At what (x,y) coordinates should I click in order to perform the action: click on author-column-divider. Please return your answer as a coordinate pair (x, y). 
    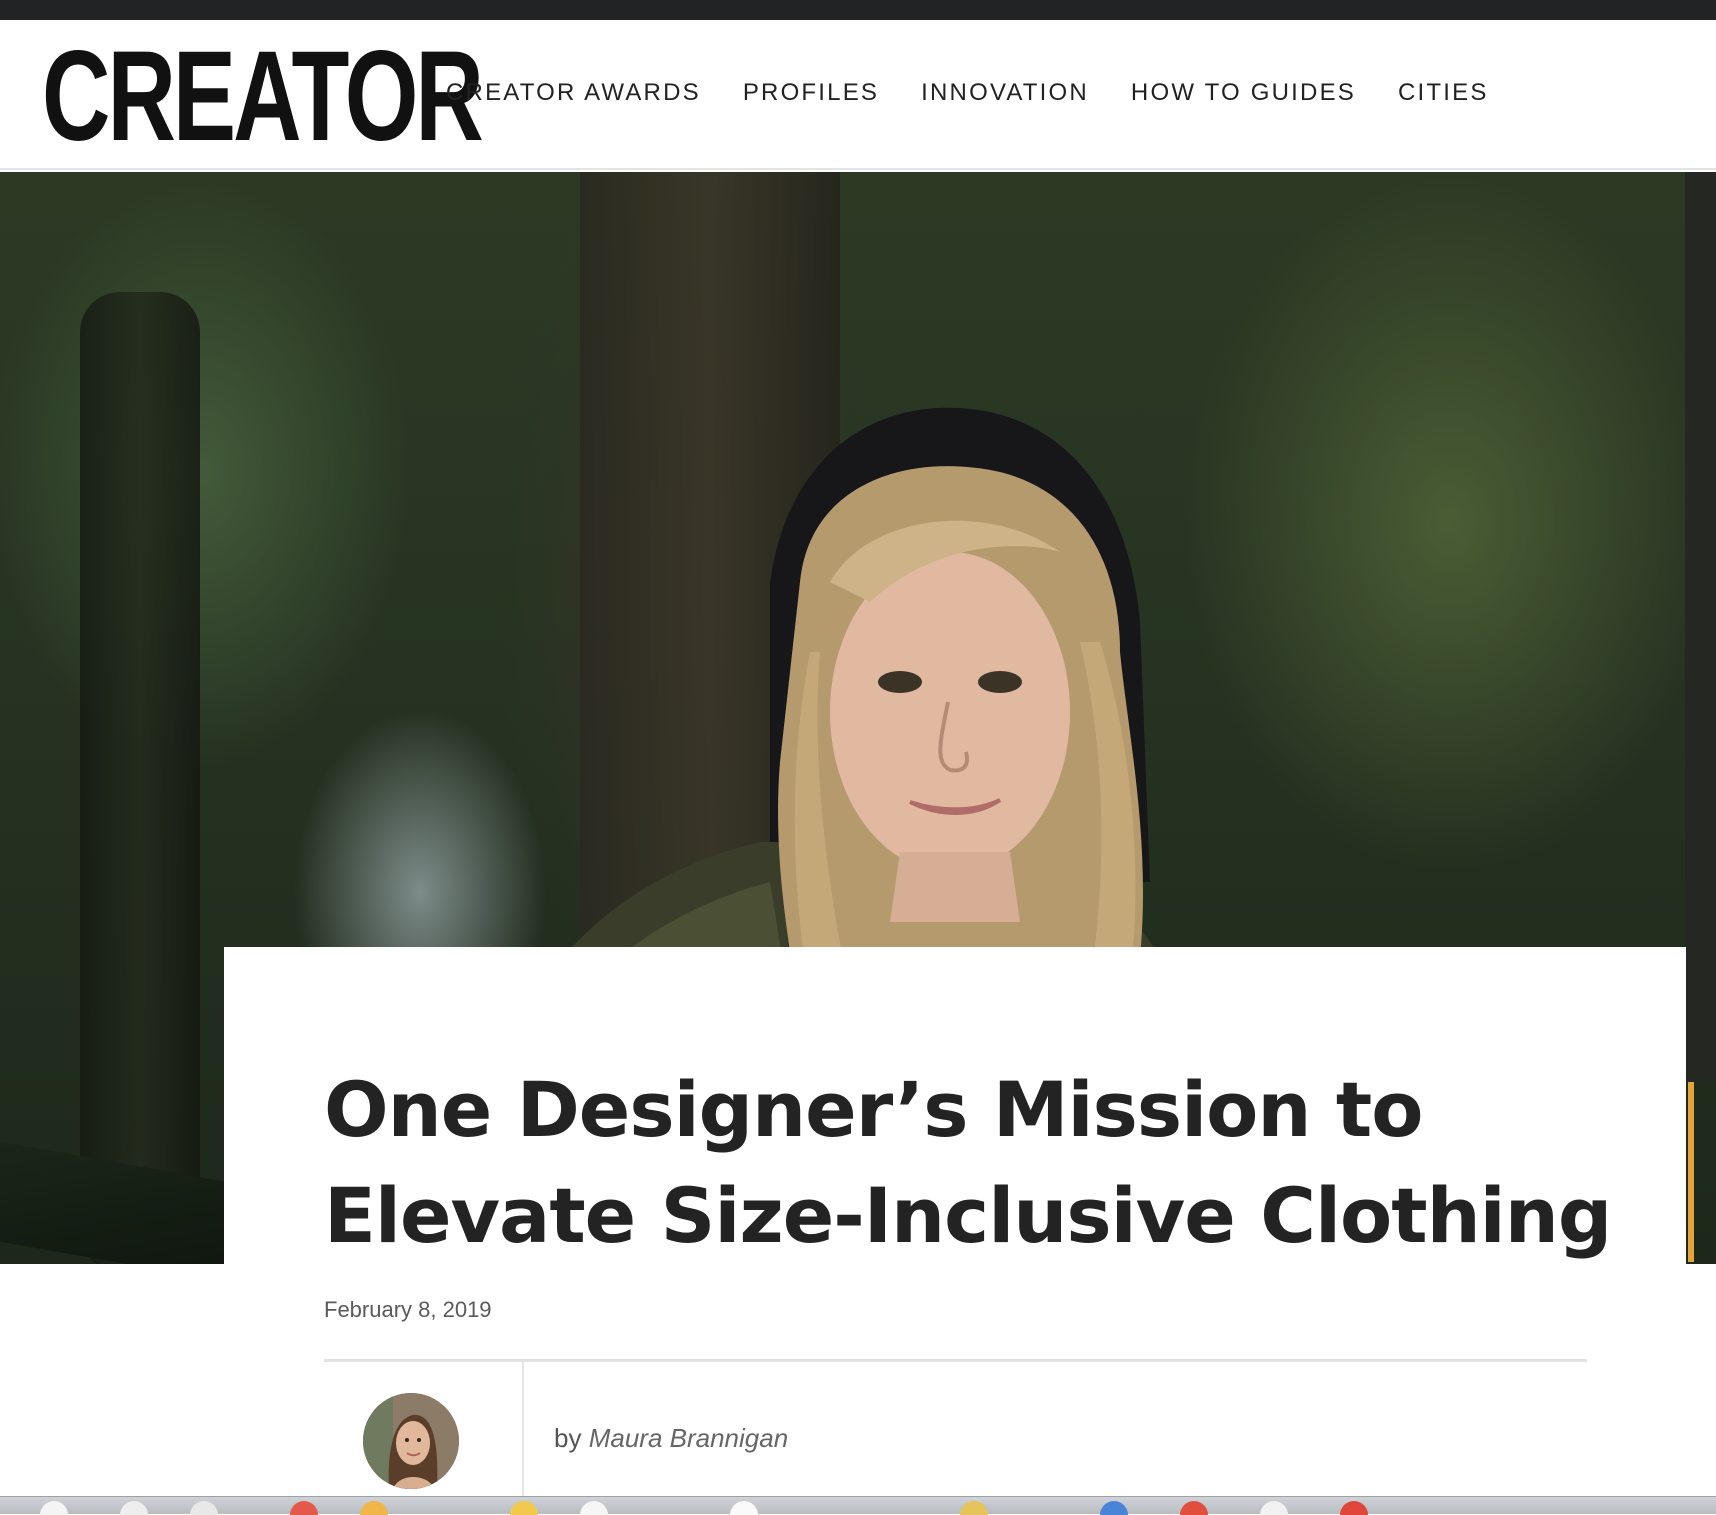
    Looking at the image, I should click on (523, 1438).